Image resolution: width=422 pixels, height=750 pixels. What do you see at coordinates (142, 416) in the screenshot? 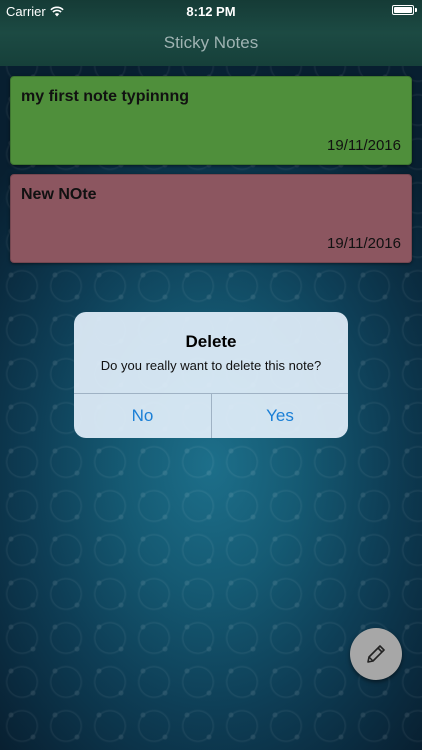
I see `no-button: No` at bounding box center [142, 416].